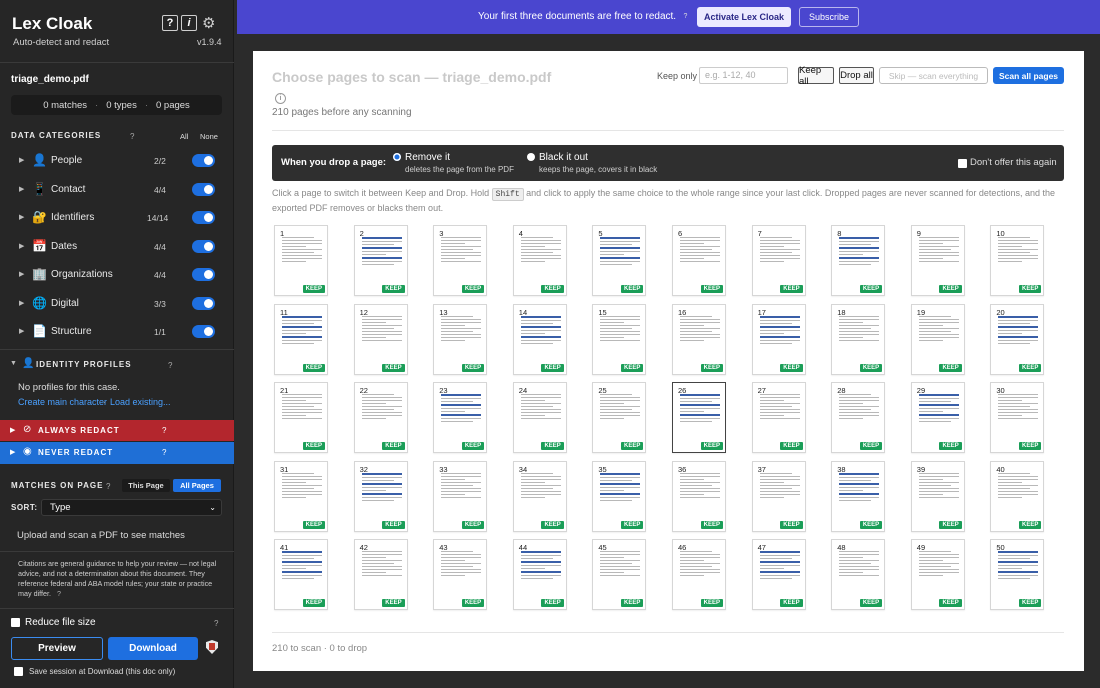  Describe the element at coordinates (216, 623) in the screenshot. I see `reduce-size-help-icon: ?` at that location.